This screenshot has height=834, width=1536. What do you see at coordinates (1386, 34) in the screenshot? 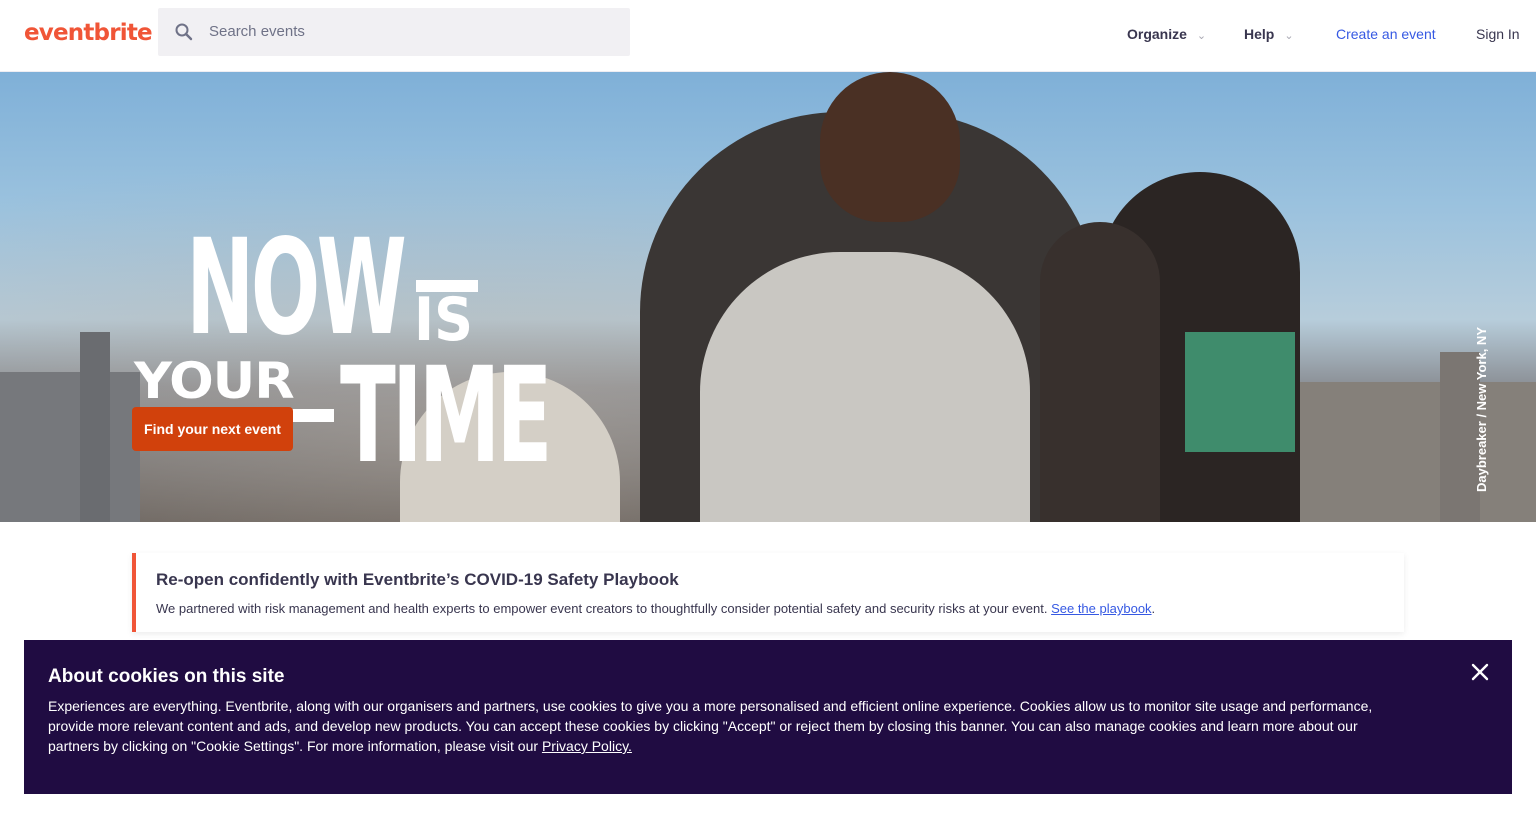
I see `create-event-link: Create an event` at bounding box center [1386, 34].